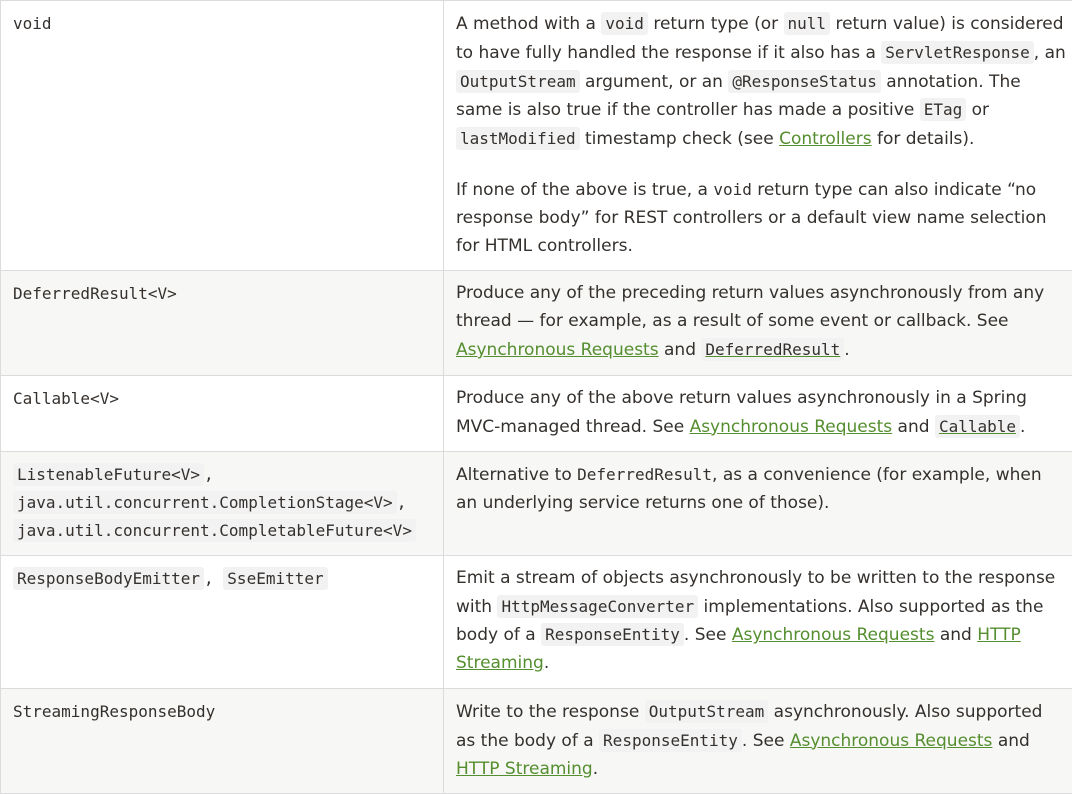 This screenshot has height=794, width=1072. What do you see at coordinates (95, 293) in the screenshot?
I see `return-type: DeferredResult<V>` at bounding box center [95, 293].